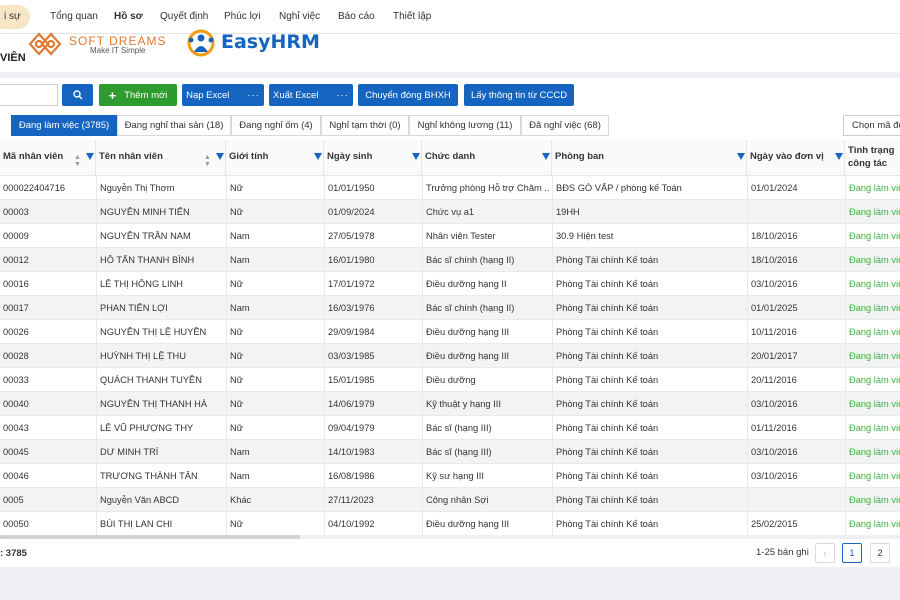 The width and height of the screenshot is (900, 600). Describe the element at coordinates (16, 404) in the screenshot. I see `cell-employee-code: 00040` at that location.